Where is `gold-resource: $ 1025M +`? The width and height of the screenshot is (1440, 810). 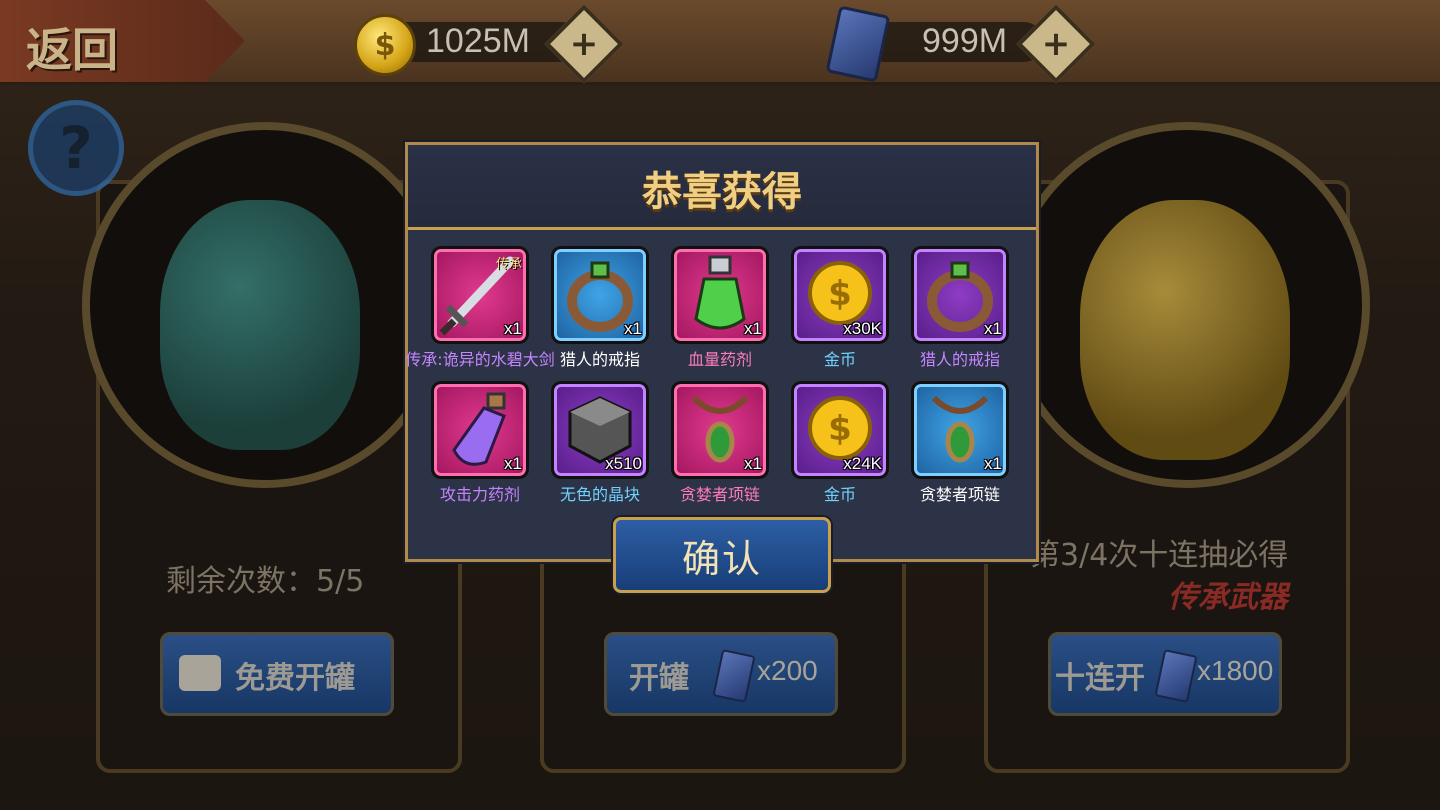 gold-resource: $ 1025M + is located at coordinates (488, 44).